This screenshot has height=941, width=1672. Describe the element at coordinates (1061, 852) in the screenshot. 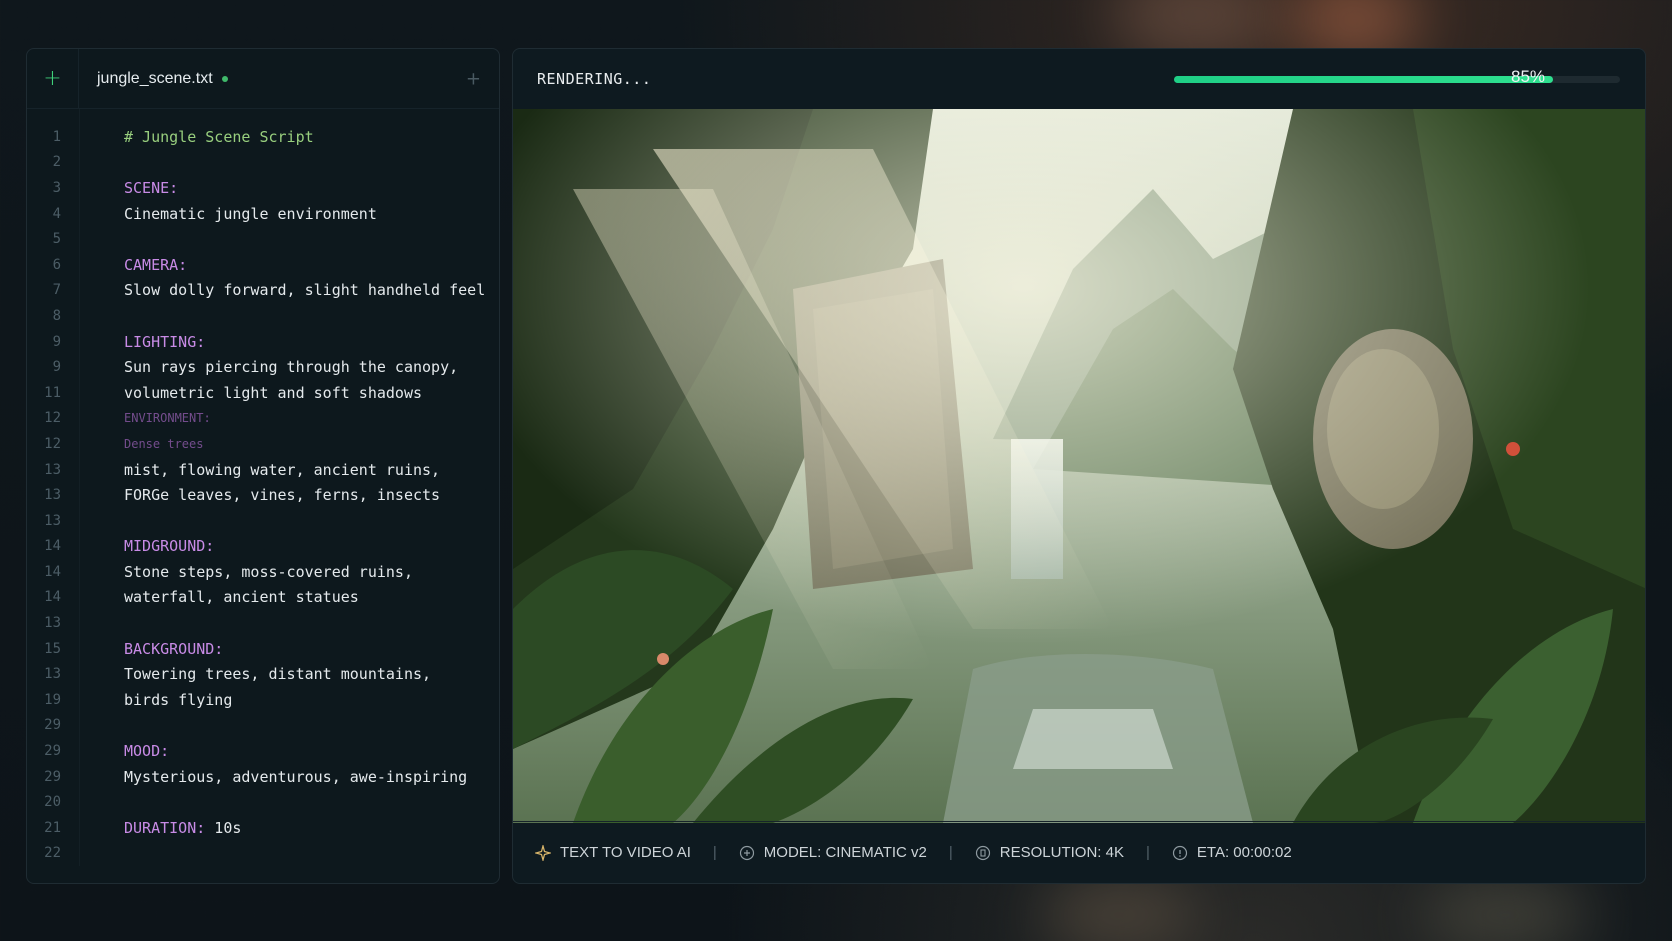

I see `resolution-label: RESOLUTION: 4K` at that location.